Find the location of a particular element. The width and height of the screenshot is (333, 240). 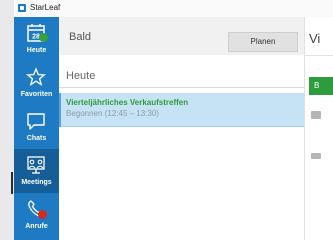

detail-title: Vi is located at coordinates (315, 38).